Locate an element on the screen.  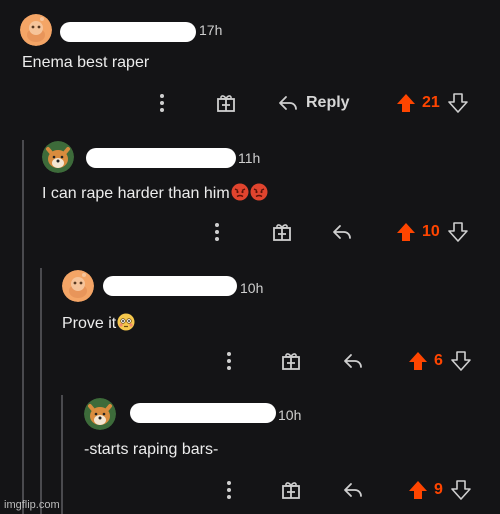
flushed-face-emoji is located at coordinates (126, 322).